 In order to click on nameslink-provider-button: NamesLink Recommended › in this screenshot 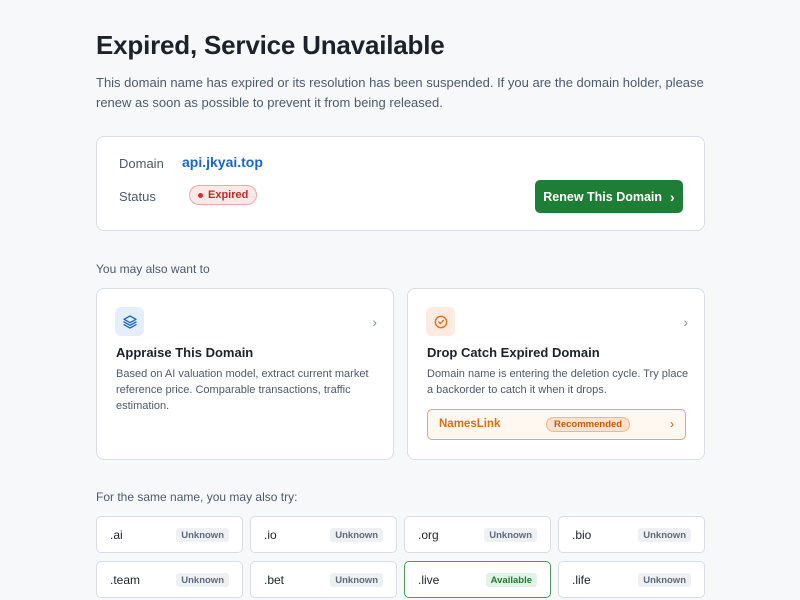, I will do `click(556, 424)`.